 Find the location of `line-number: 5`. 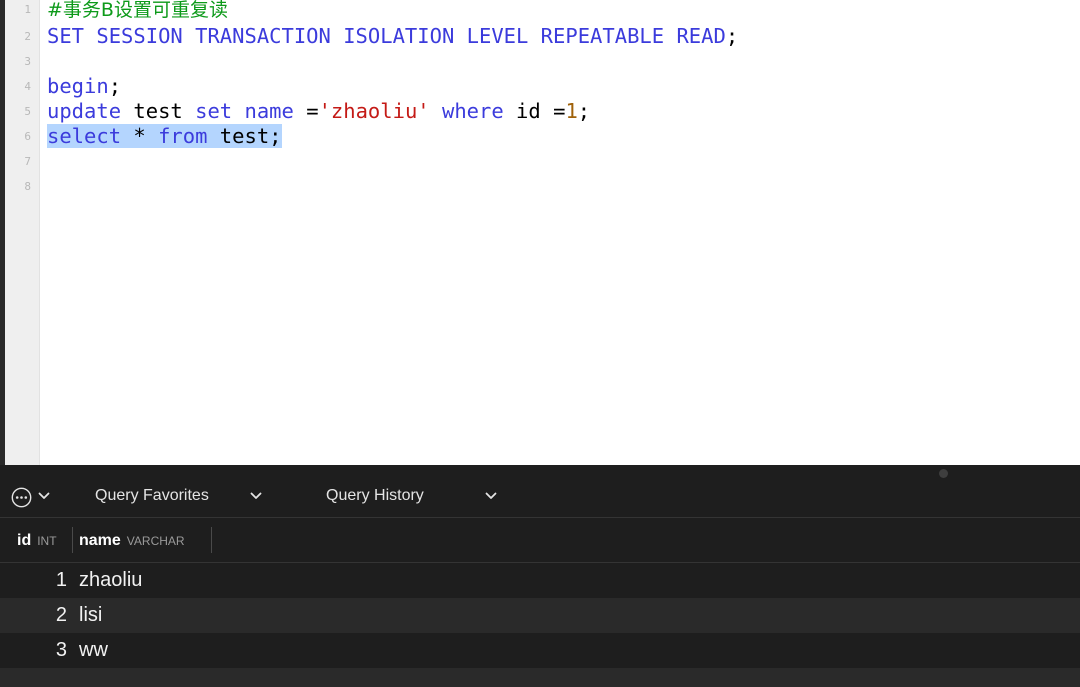

line-number: 5 is located at coordinates (27, 111).